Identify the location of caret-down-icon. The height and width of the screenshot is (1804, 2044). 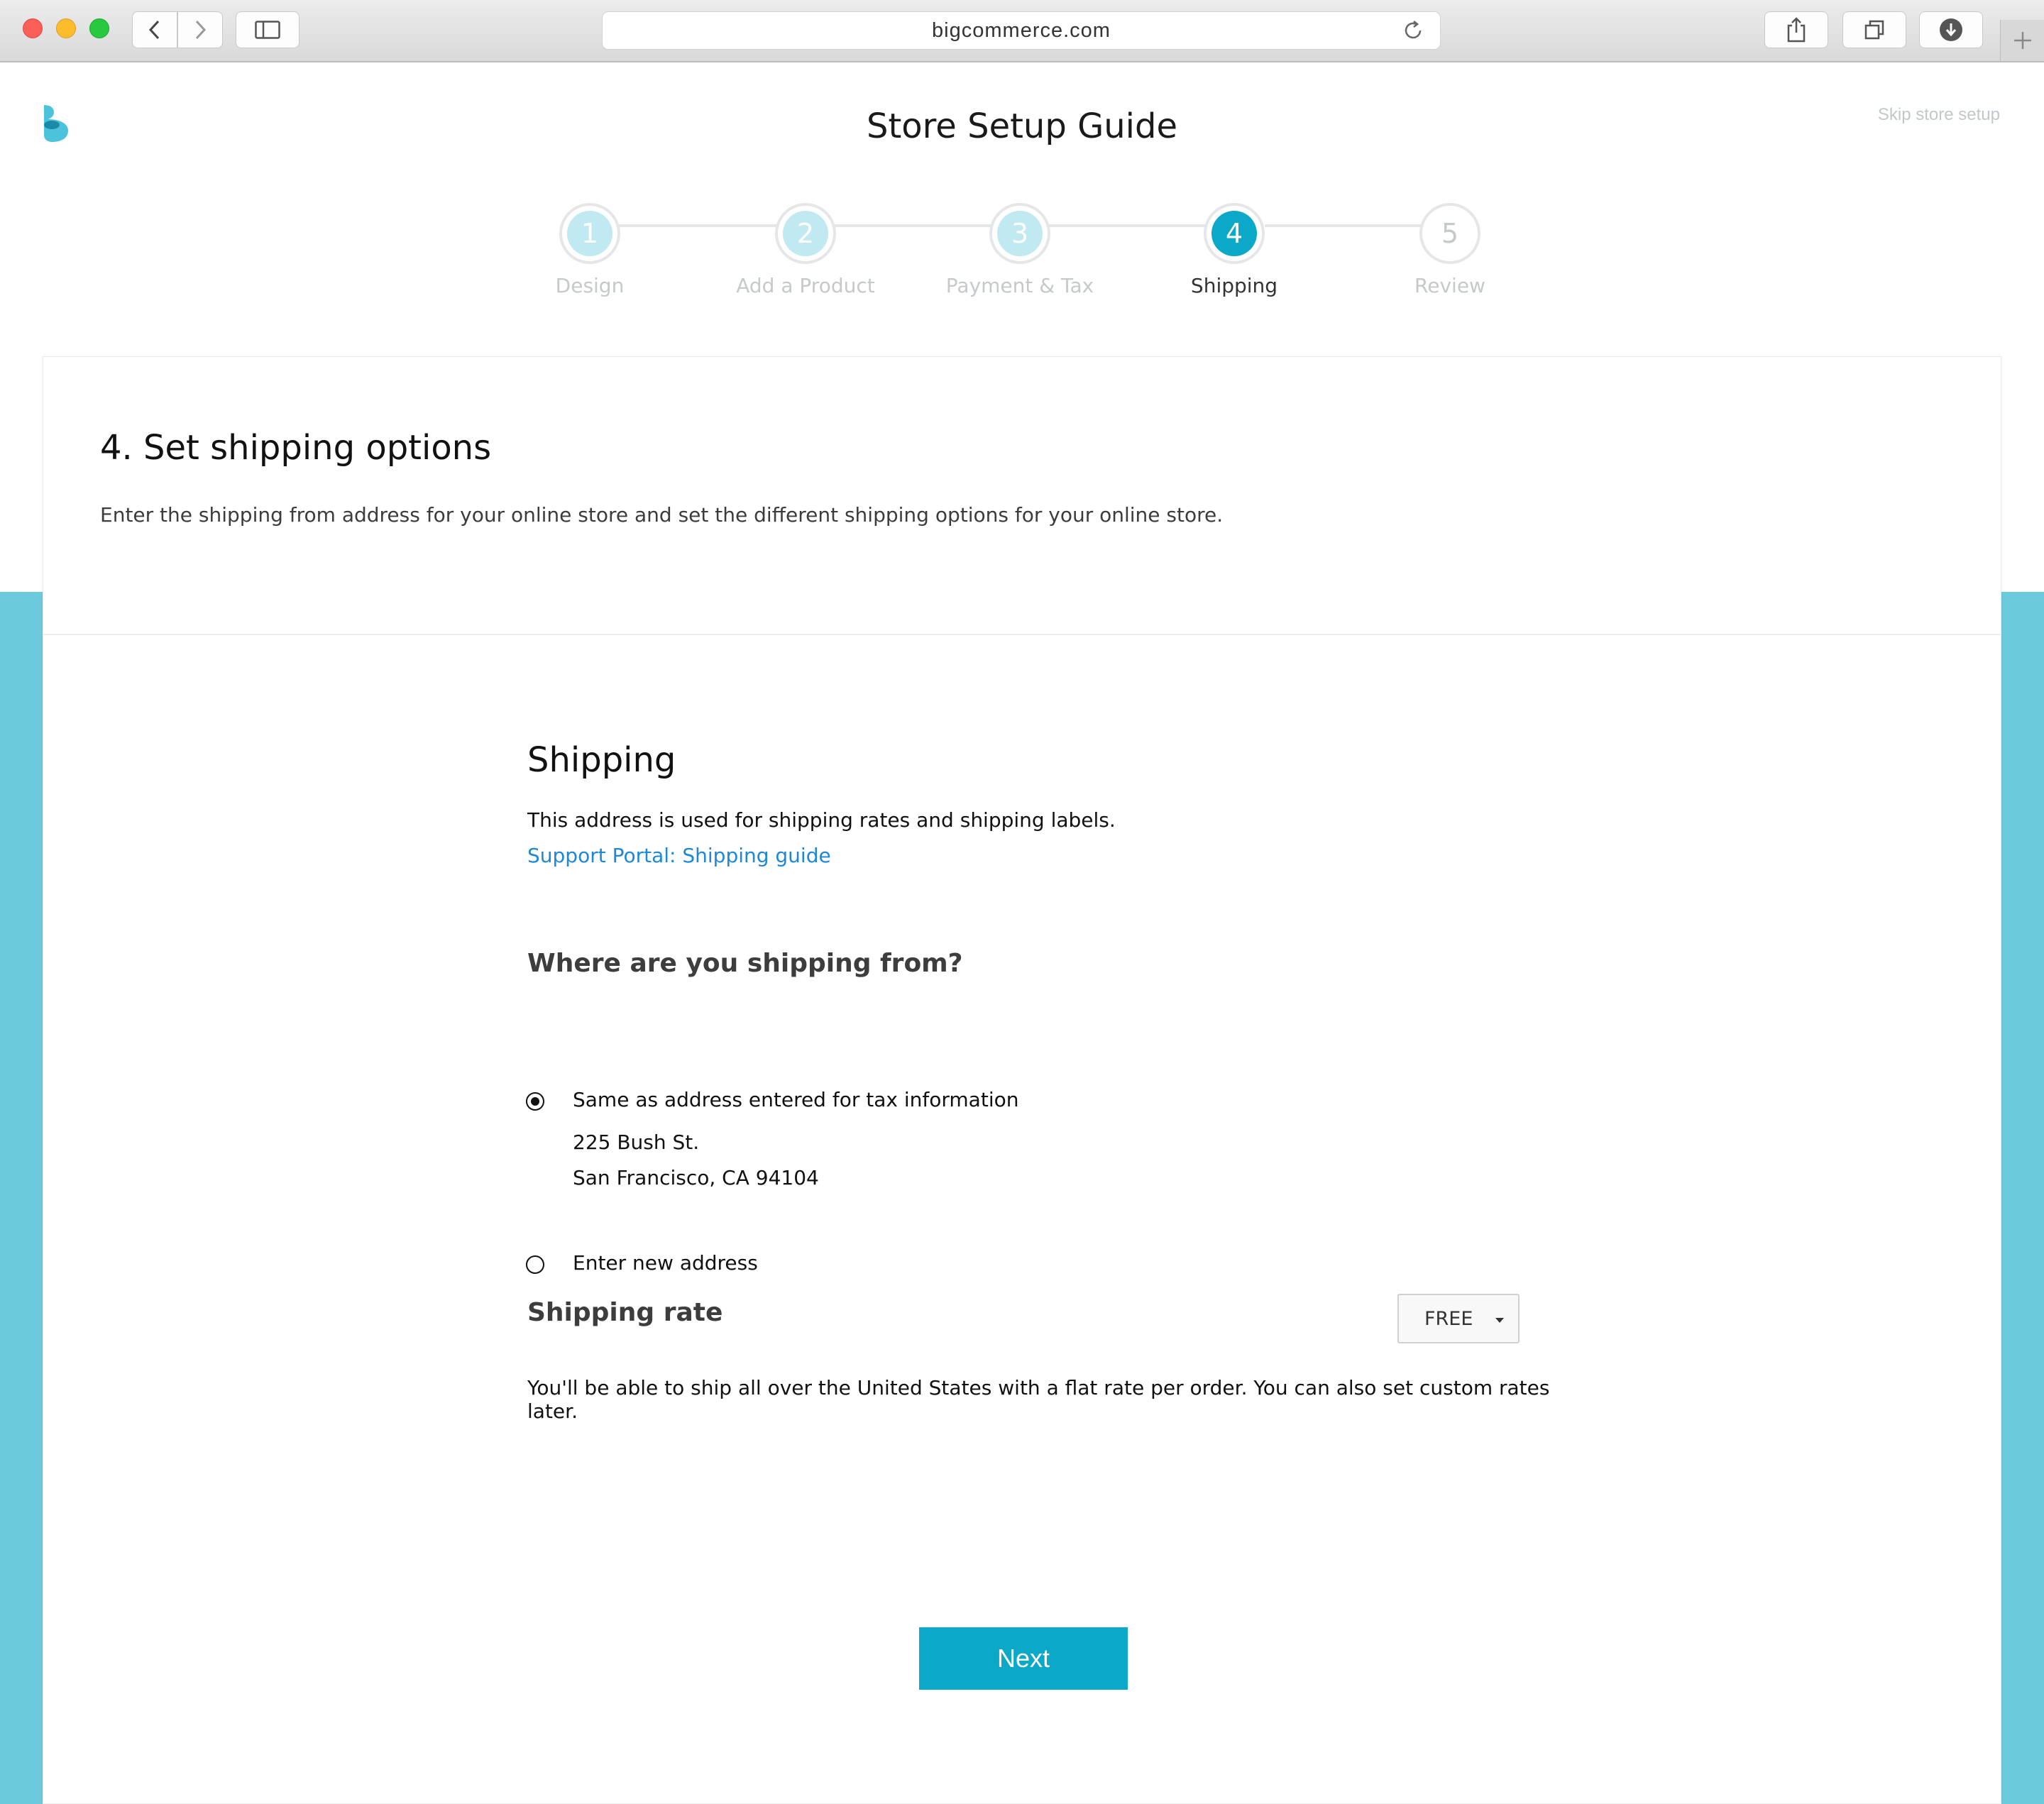
(1499, 1320).